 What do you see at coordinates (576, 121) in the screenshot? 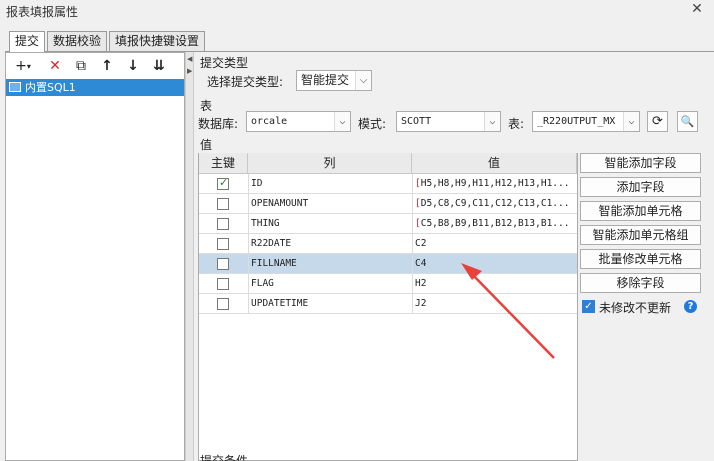
I see `table-value: _R220UTPUT_MX` at bounding box center [576, 121].